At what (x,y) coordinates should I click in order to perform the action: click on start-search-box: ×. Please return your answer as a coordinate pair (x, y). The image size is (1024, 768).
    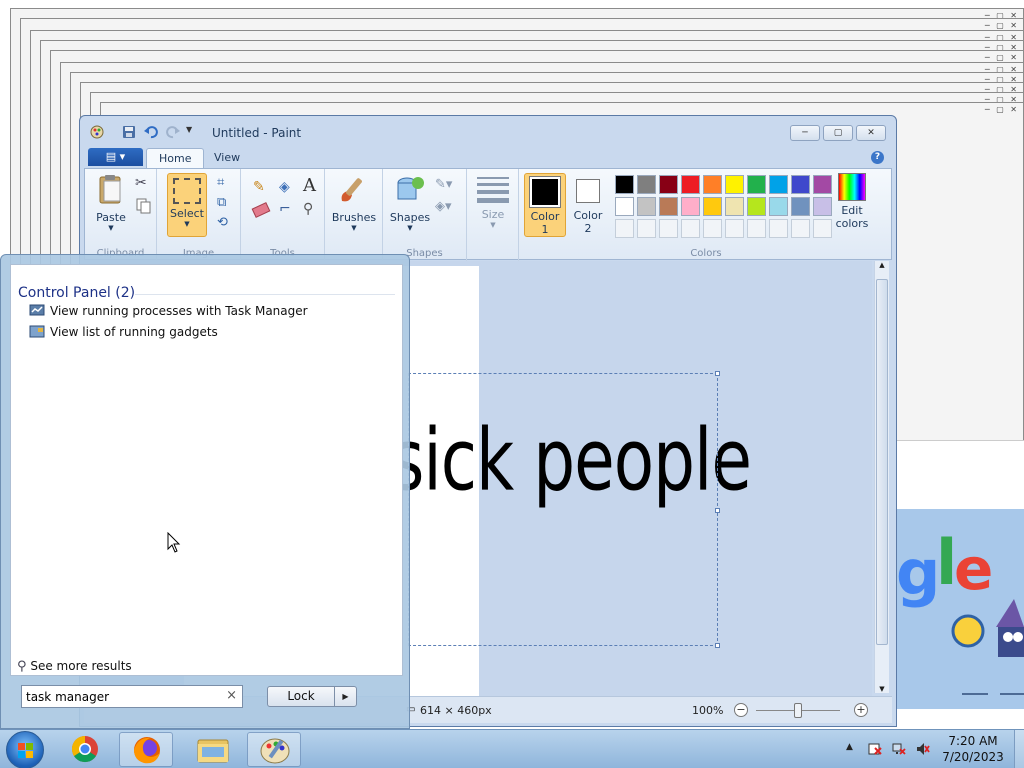
    Looking at the image, I should click on (132, 696).